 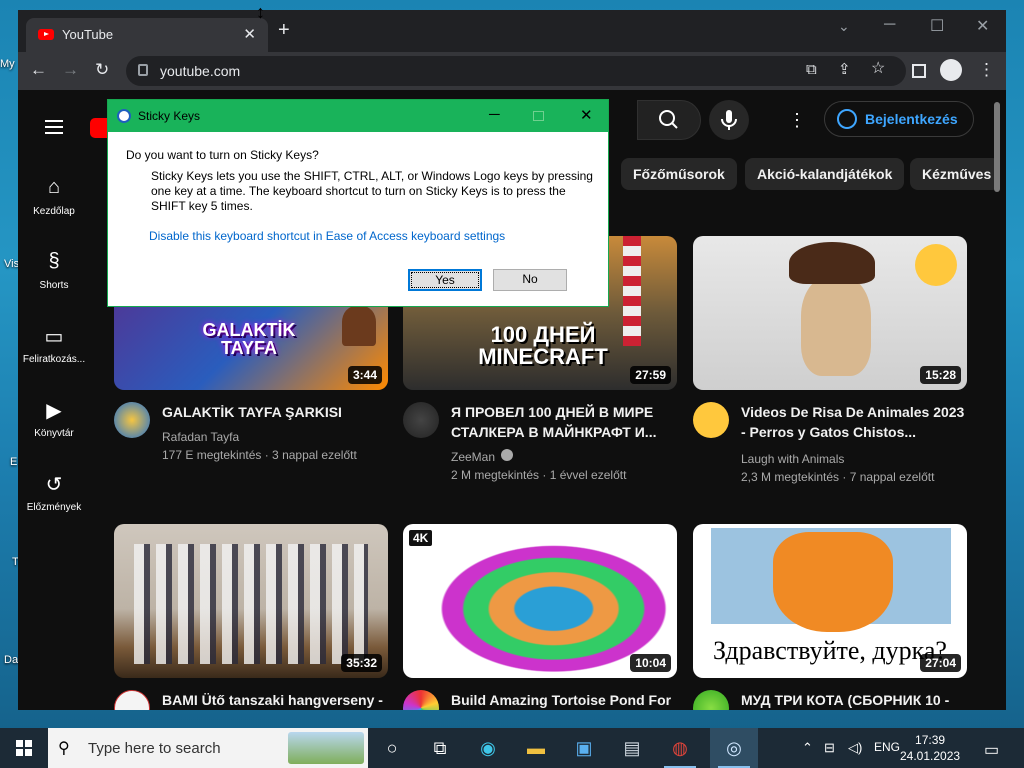 I want to click on chip-crafts: Kézműves, so click(x=955, y=174).